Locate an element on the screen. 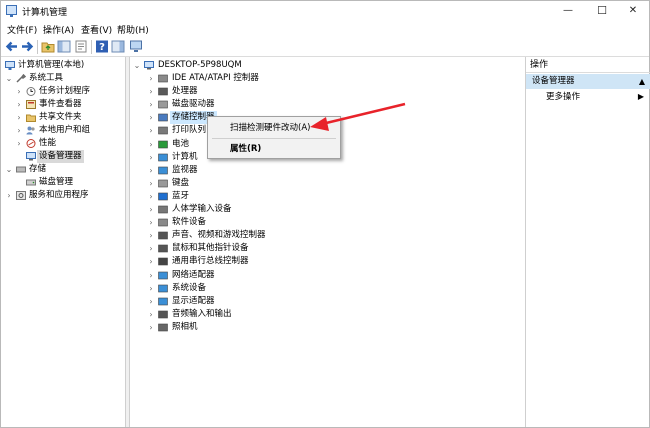 The width and height of the screenshot is (650, 428). device-category-label: 电池 is located at coordinates (181, 143).